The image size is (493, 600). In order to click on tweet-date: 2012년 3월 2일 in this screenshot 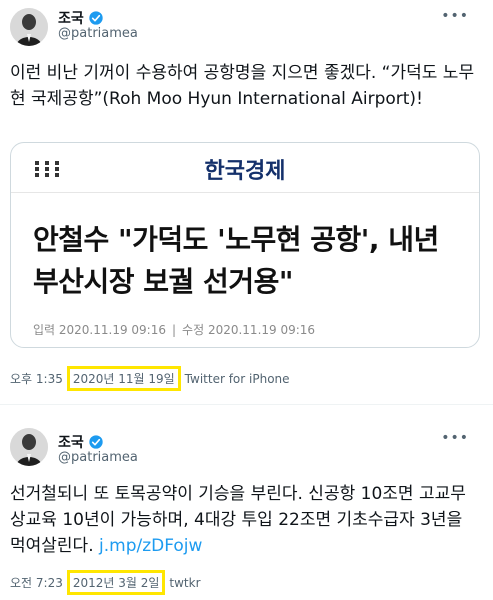, I will do `click(116, 582)`.